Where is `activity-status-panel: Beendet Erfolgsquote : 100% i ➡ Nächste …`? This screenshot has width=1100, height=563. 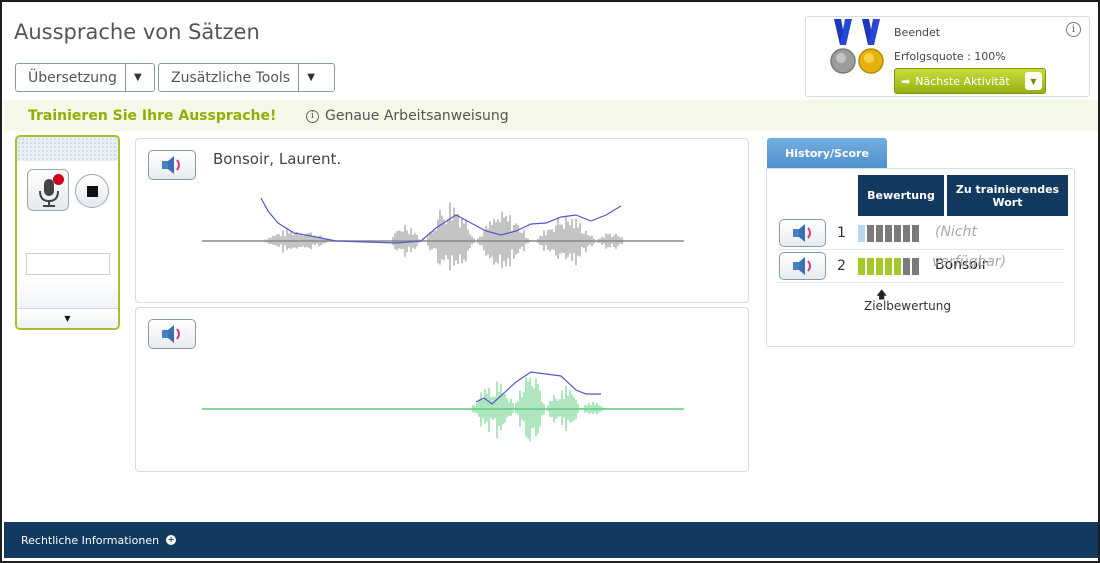 activity-status-panel: Beendet Erfolgsquote : 100% i ➡ Nächste … is located at coordinates (947, 56).